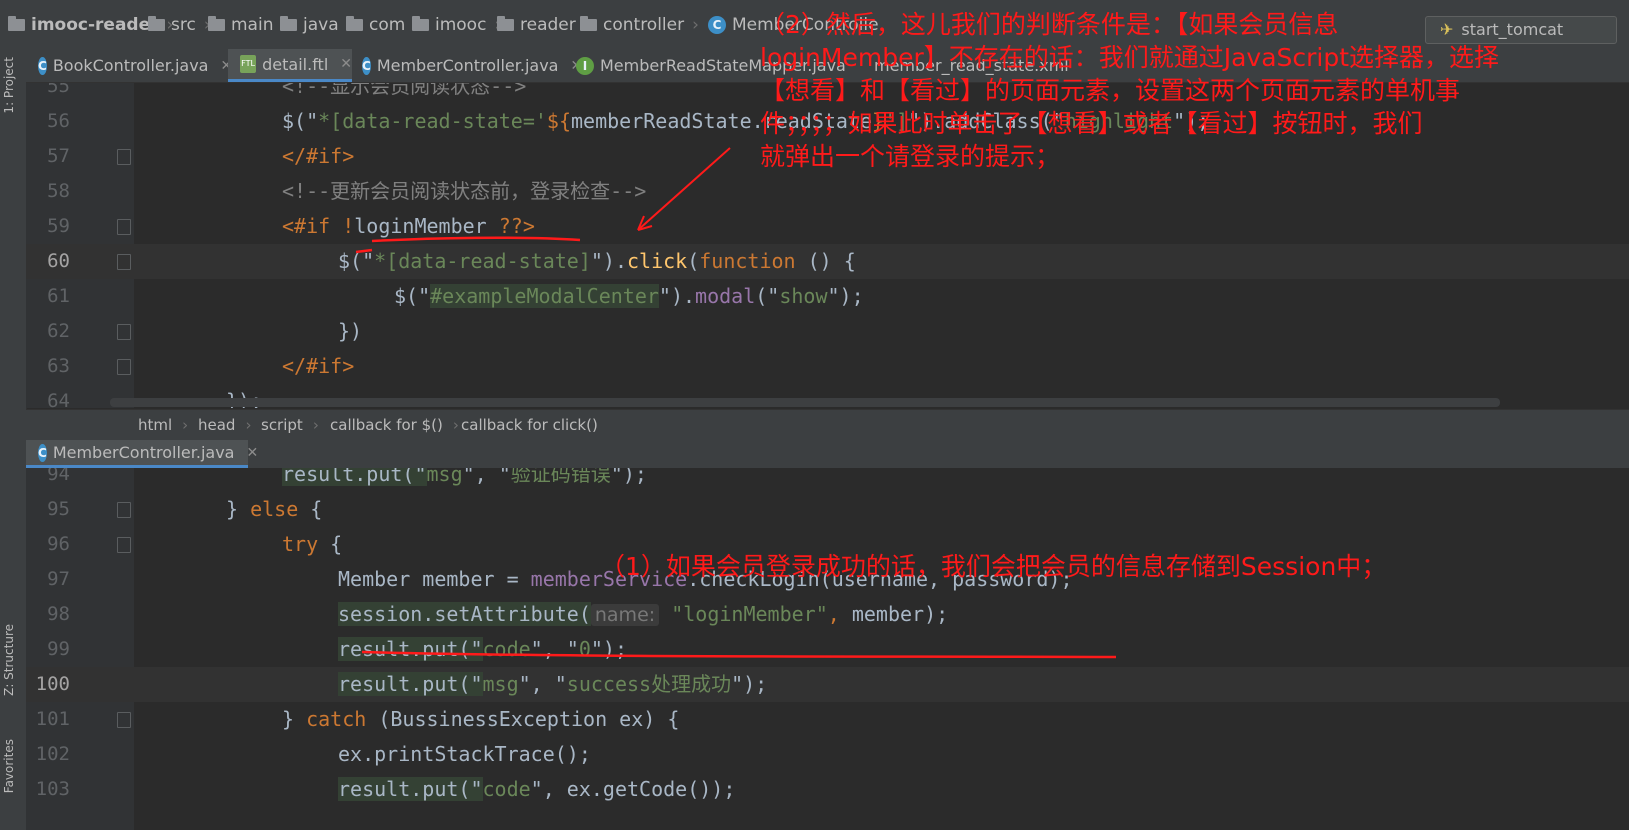 This screenshot has width=1629, height=830. Describe the element at coordinates (739, 654) in the screenshot. I see `underline-set-attribute` at that location.